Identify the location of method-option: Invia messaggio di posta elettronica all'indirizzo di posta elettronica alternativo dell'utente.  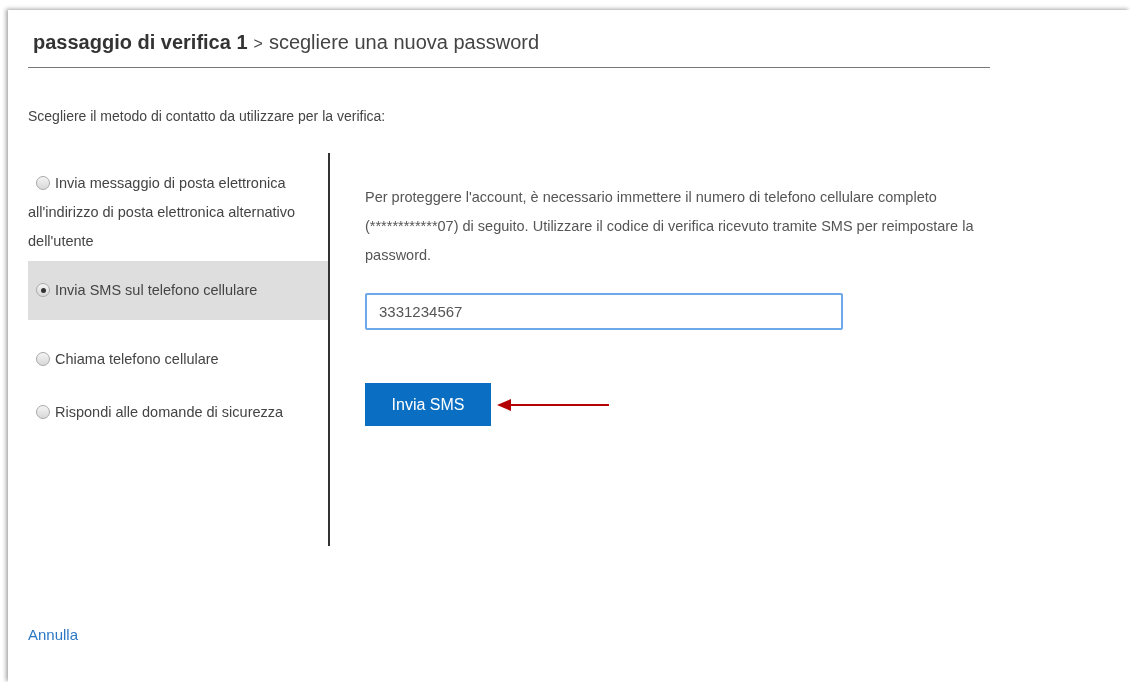
(178, 212).